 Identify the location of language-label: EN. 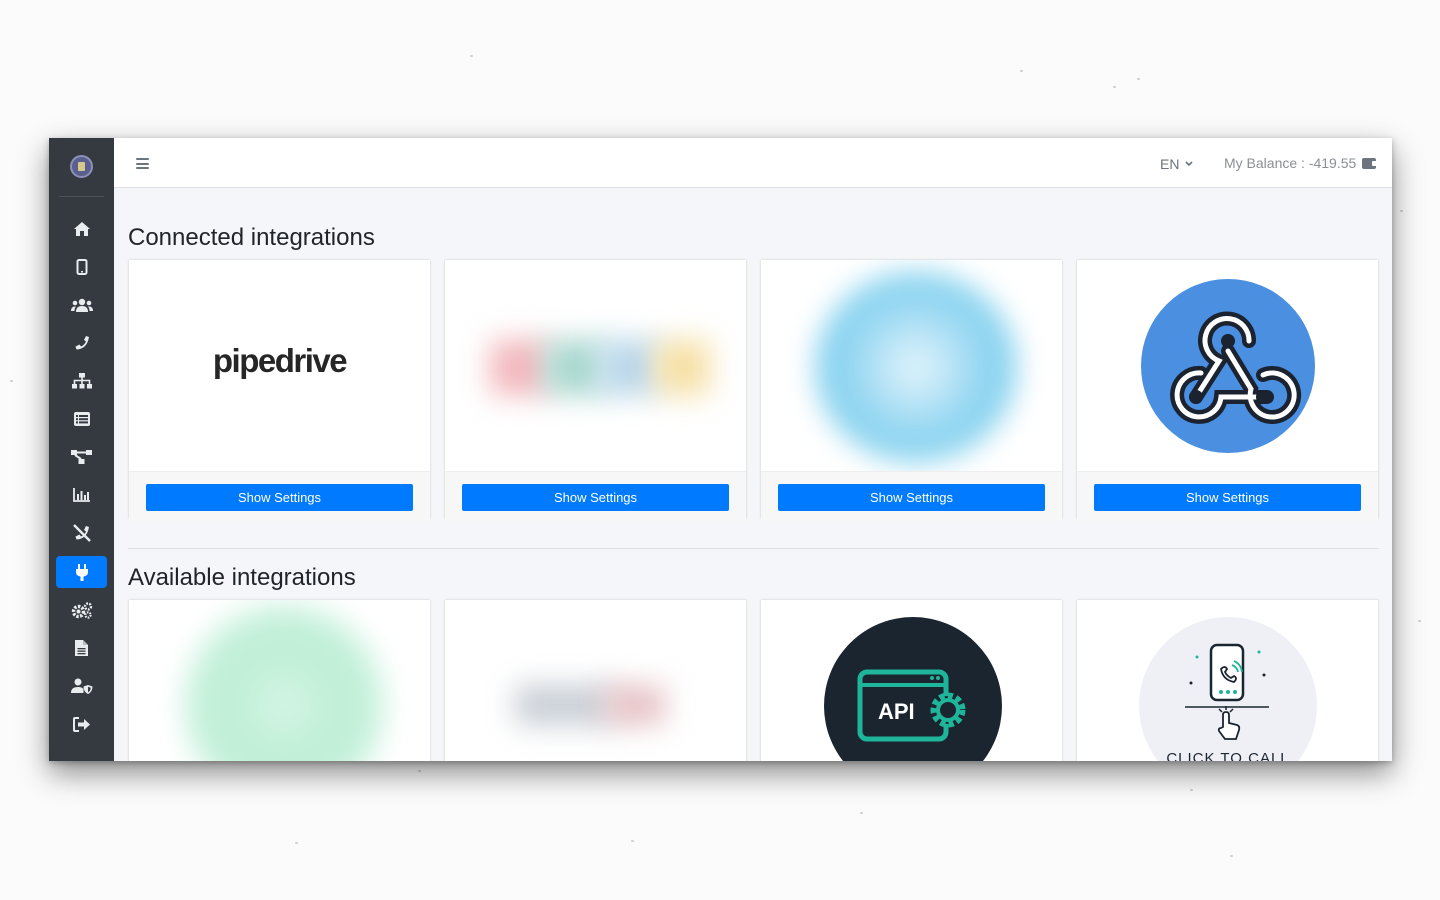
(1170, 164).